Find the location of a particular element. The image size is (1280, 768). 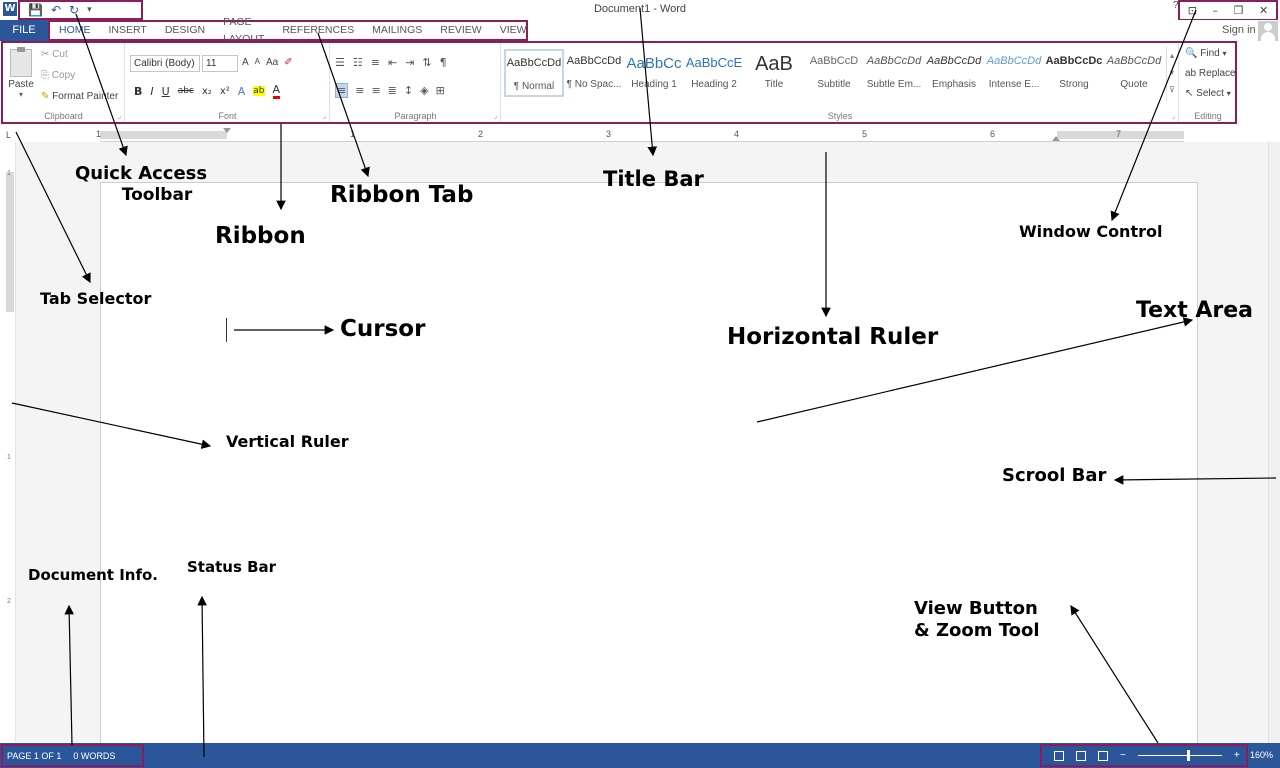

ruler-number: 2 is located at coordinates (9, 601).